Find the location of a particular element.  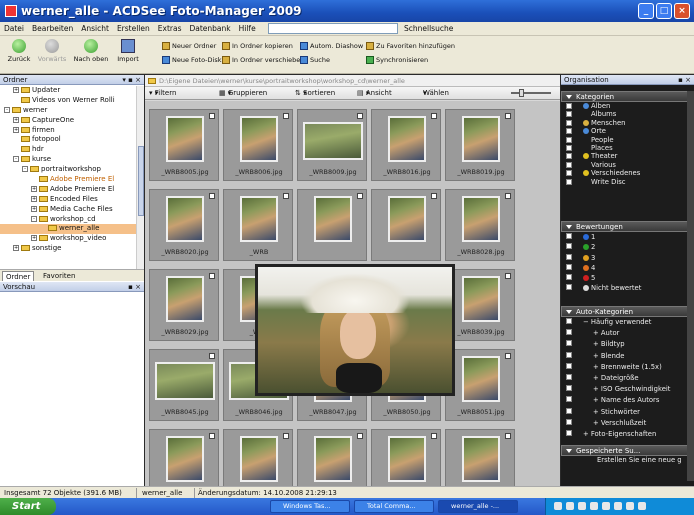

thumbnail-tile: _WRB8016.jpg is located at coordinates (406, 145).